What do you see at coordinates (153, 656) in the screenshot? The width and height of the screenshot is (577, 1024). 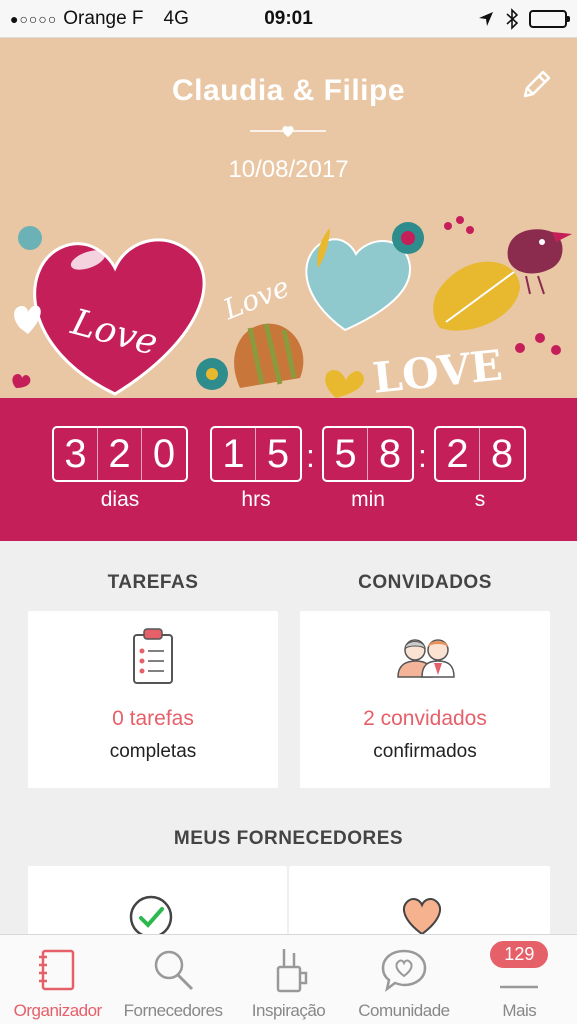 I see `clipboard-checklist-icon` at bounding box center [153, 656].